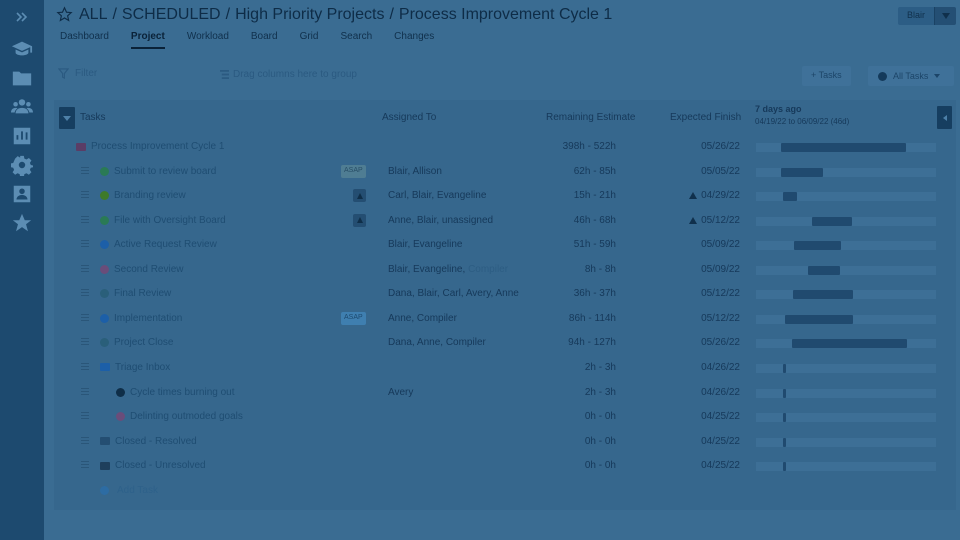  Describe the element at coordinates (309, 40) in the screenshot. I see `tab-grid: Grid` at that location.